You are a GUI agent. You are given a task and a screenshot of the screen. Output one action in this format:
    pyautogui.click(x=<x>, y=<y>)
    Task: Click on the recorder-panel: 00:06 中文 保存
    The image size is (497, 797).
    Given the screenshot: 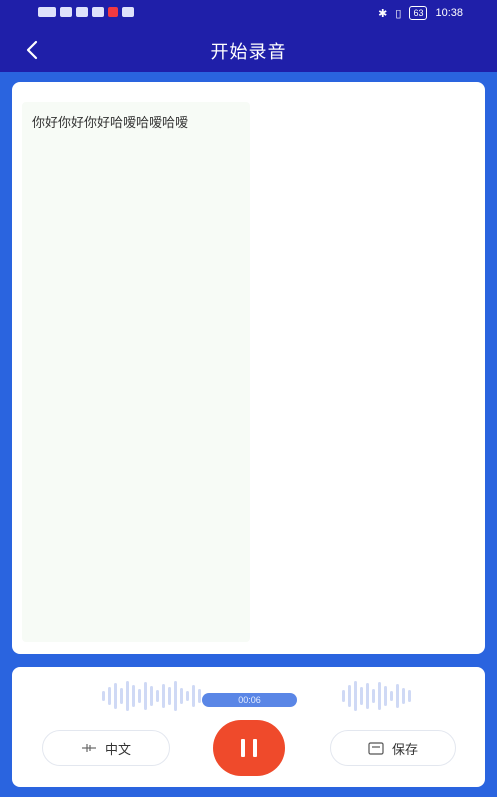 What is the action you would take?
    pyautogui.click(x=248, y=727)
    